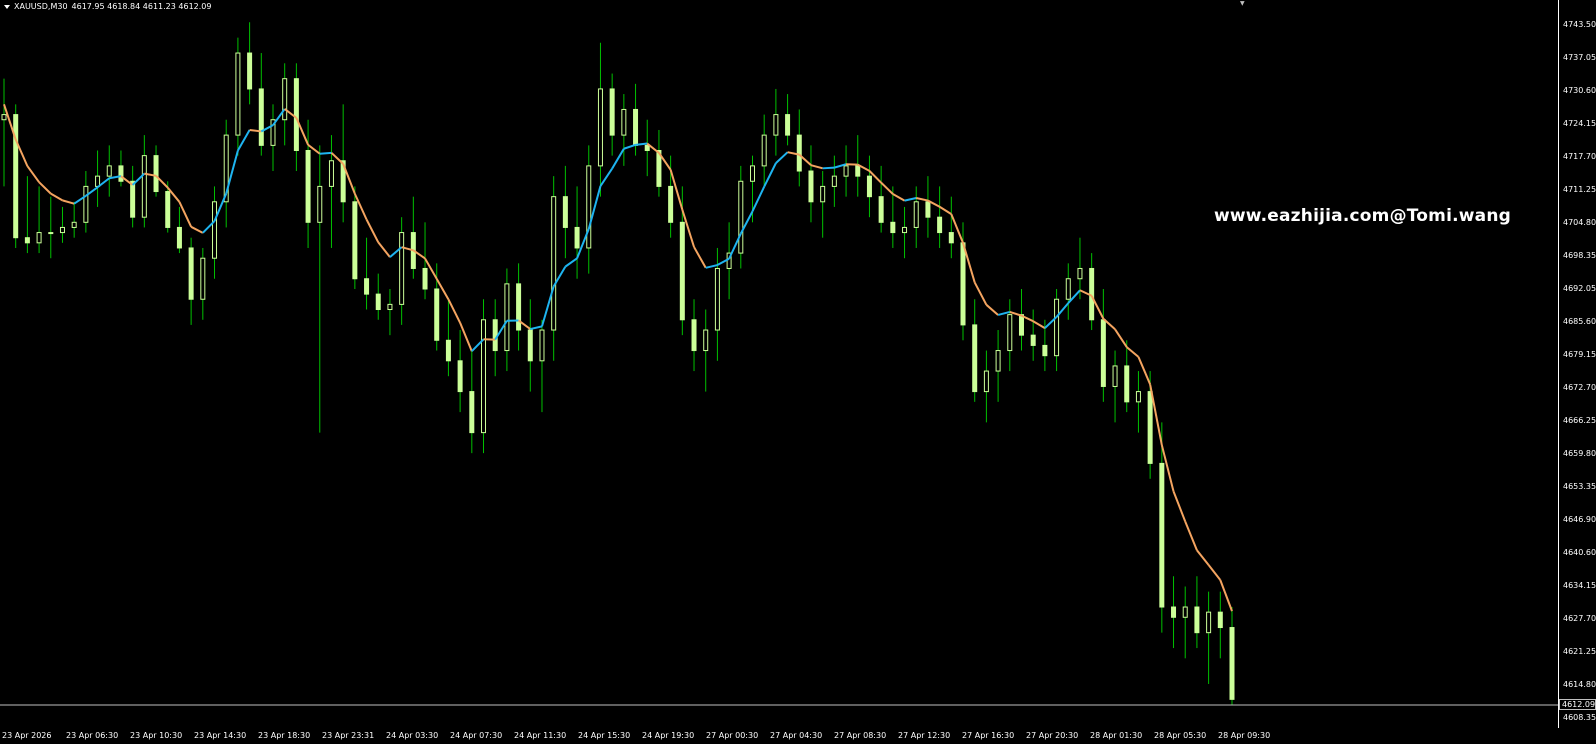 This screenshot has height=744, width=1596. I want to click on time-tick-label: 27 Apr 20:30, so click(1052, 735).